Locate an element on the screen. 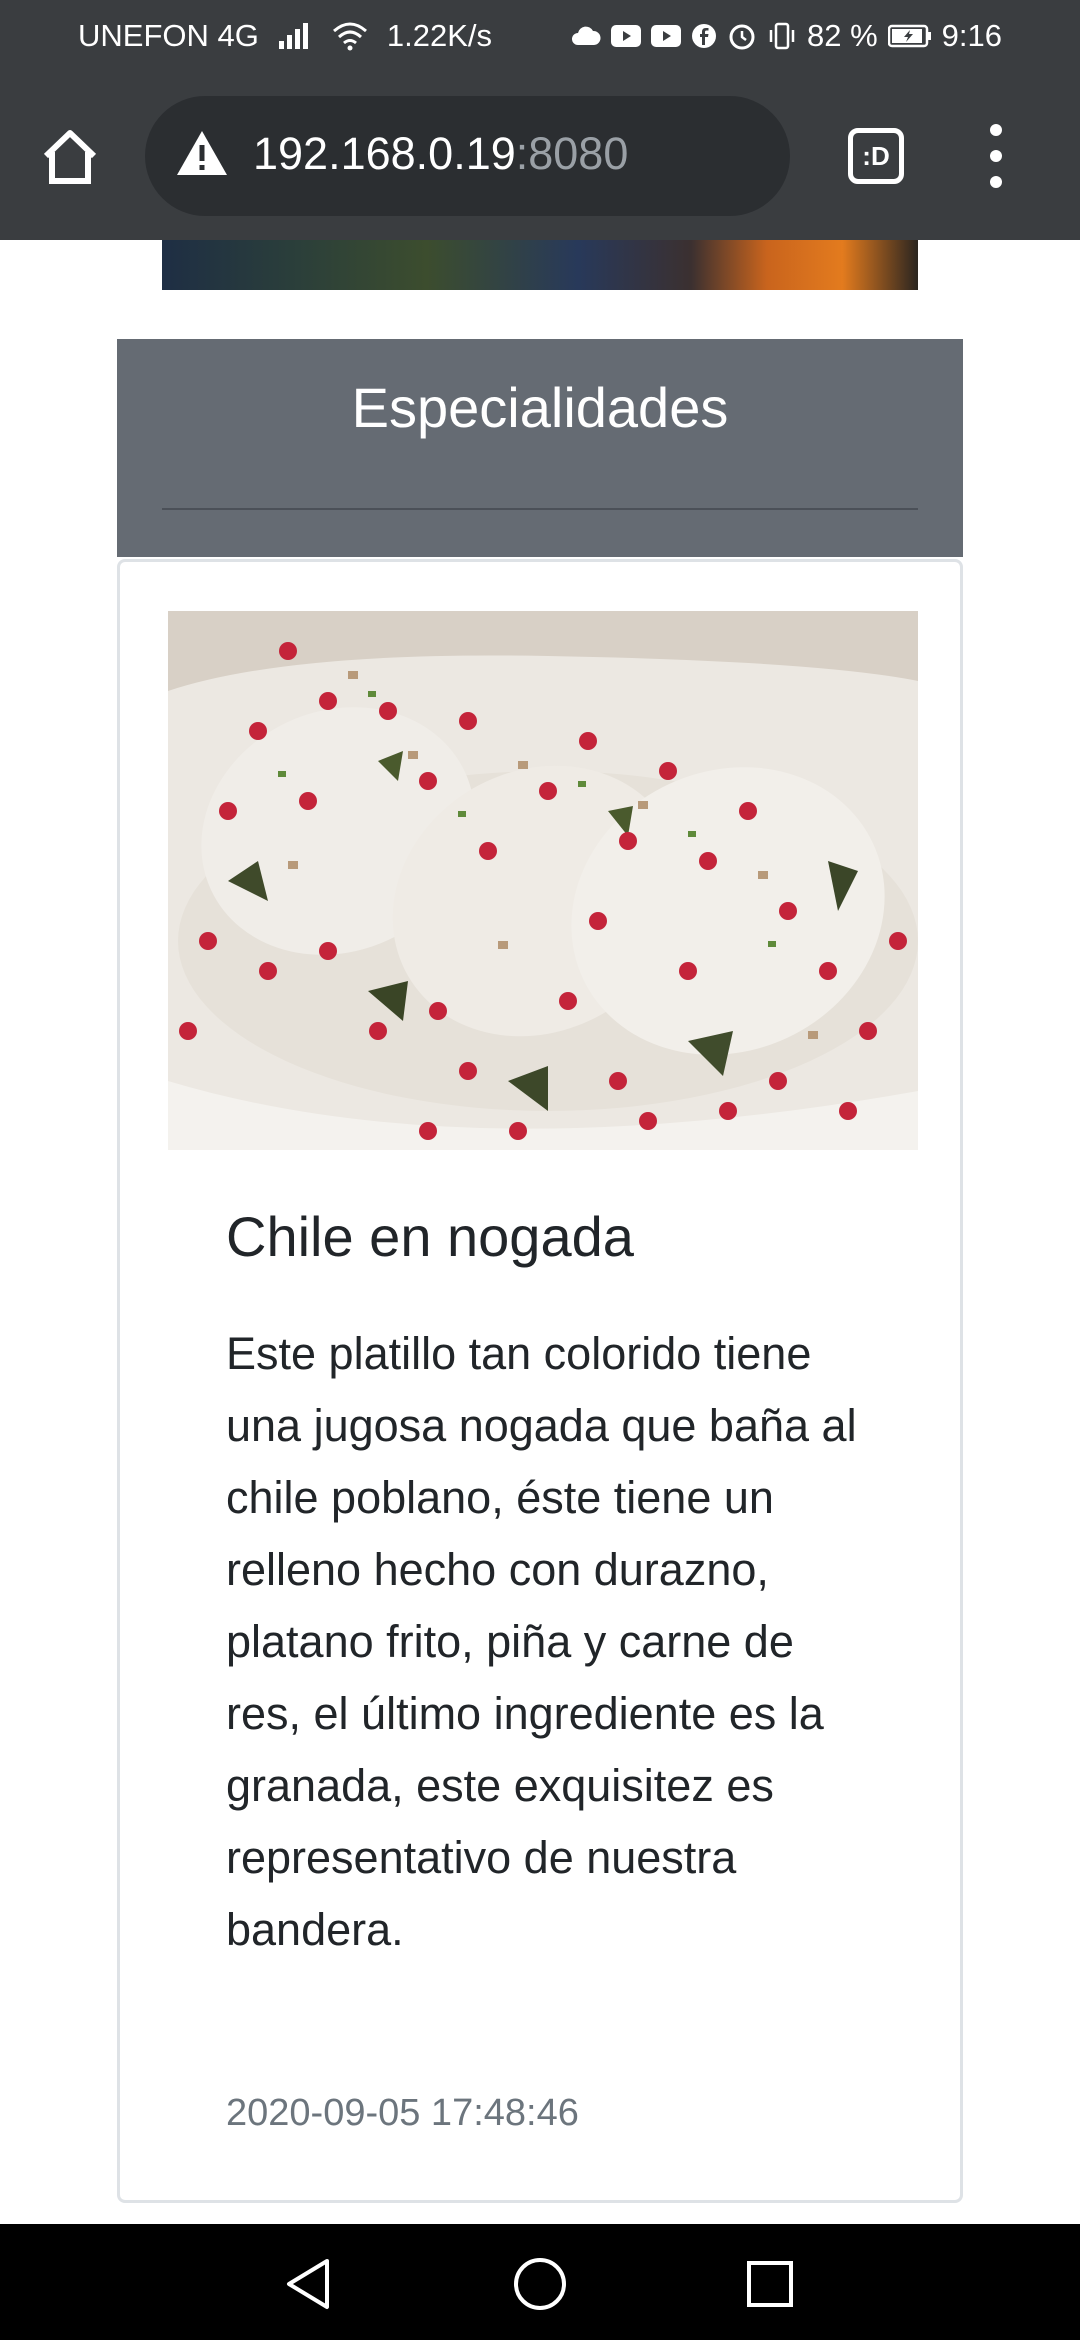 The image size is (1080, 2340). circle-home-icon is located at coordinates (540, 2284).